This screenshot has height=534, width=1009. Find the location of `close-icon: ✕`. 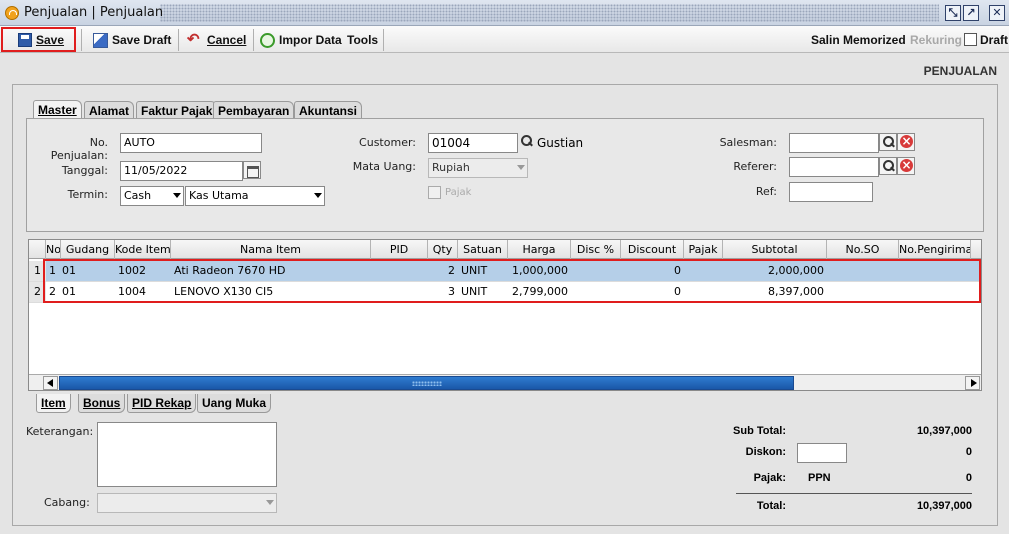

close-icon: ✕ is located at coordinates (997, 13).